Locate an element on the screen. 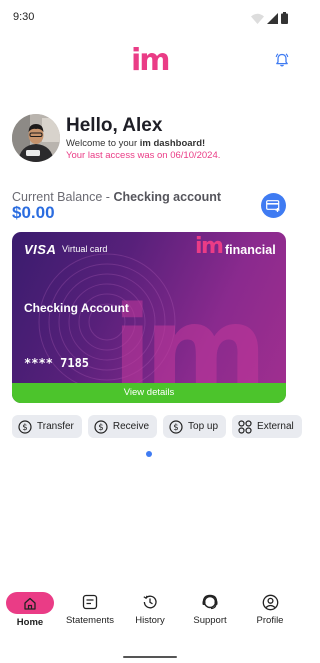 This screenshot has height=663, width=320. signal-icon is located at coordinates (272, 18).